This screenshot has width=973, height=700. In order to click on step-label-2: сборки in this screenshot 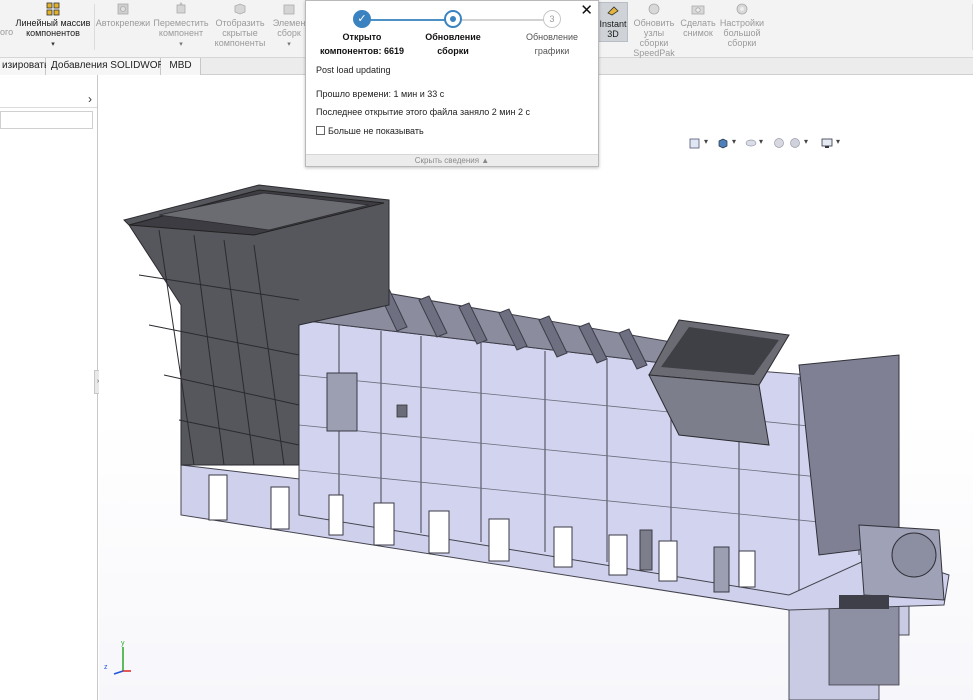, I will do `click(453, 51)`.